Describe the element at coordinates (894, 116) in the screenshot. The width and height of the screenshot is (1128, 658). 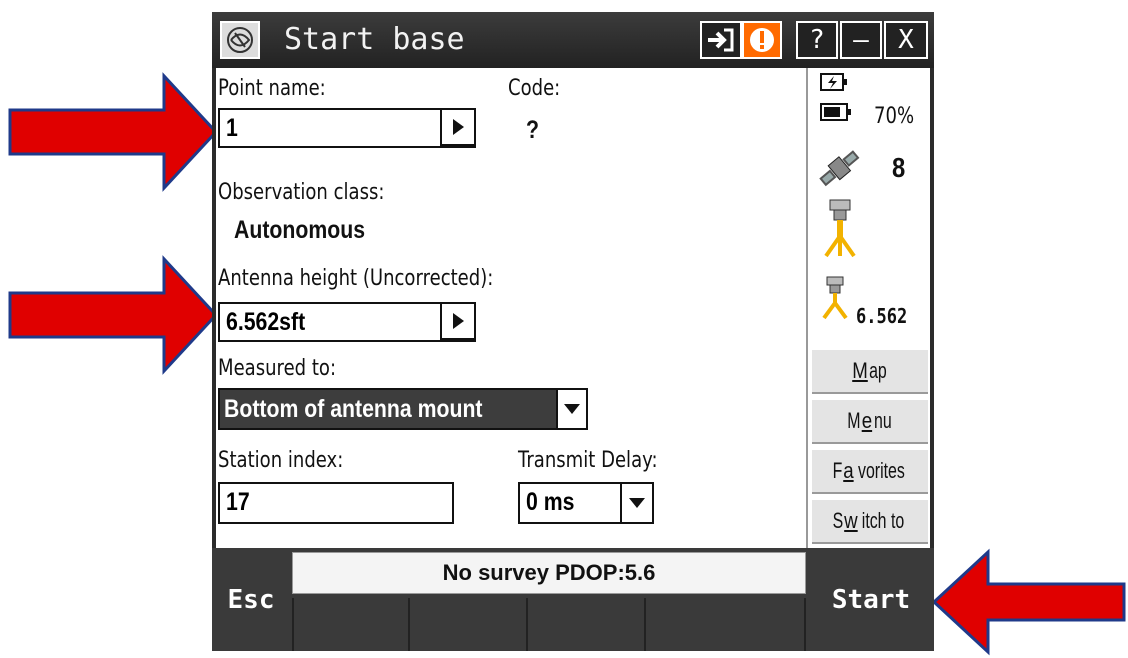
I see `battery-percent: 70%` at that location.